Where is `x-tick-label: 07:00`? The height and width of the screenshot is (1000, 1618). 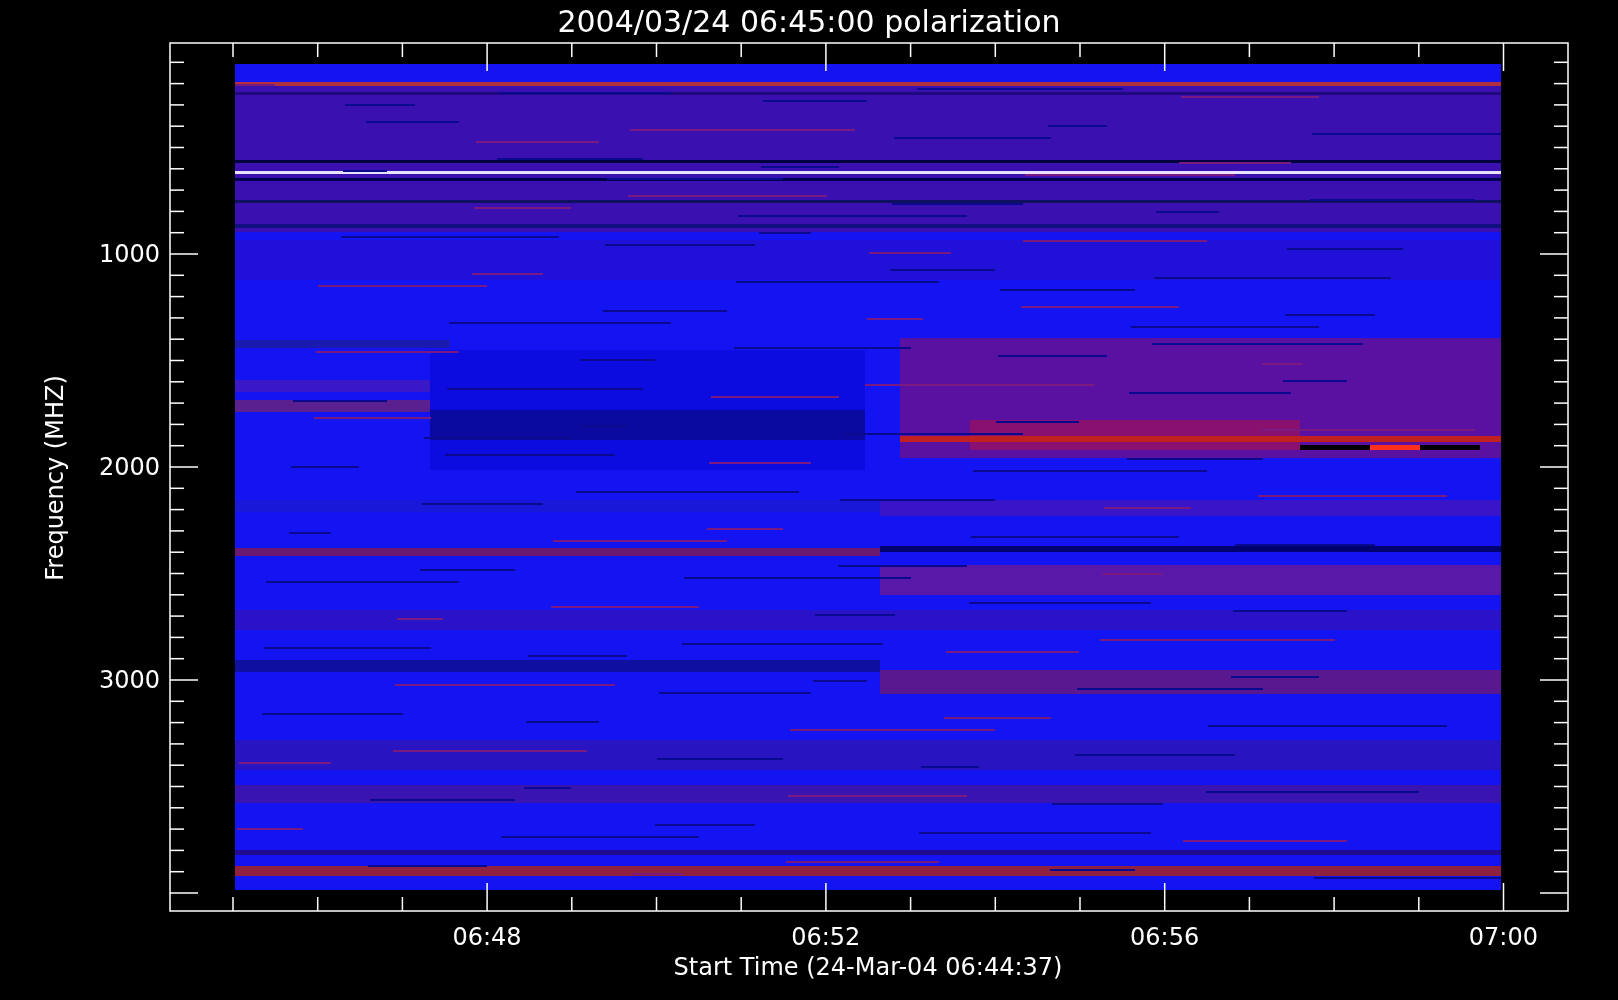
x-tick-label: 07:00 is located at coordinates (1503, 937).